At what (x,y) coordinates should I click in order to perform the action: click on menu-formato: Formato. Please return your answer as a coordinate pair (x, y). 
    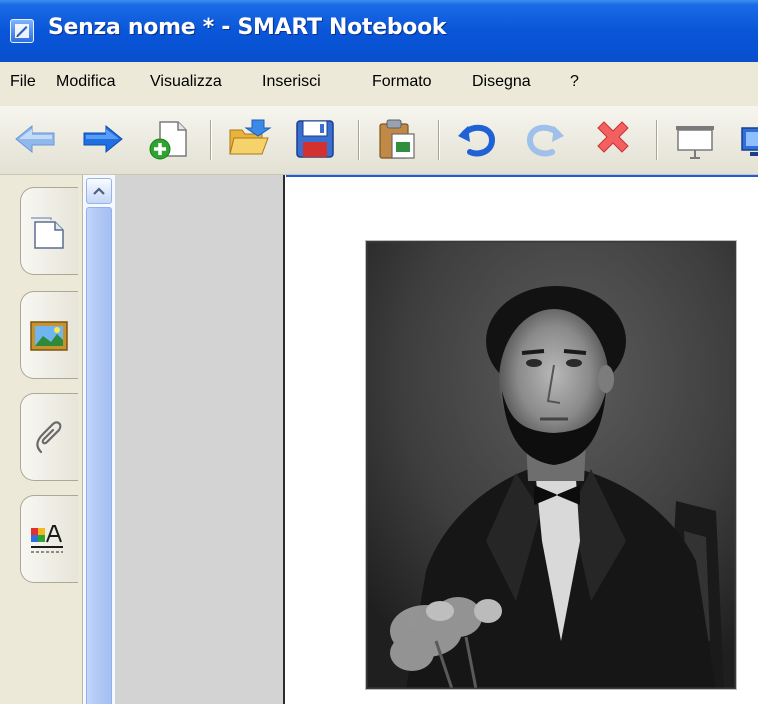
    Looking at the image, I should click on (402, 82).